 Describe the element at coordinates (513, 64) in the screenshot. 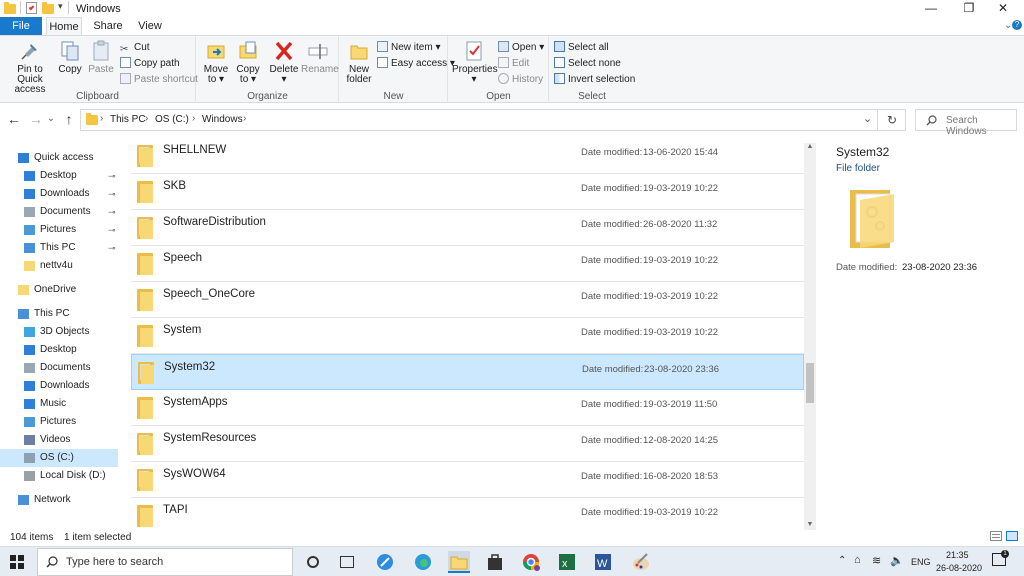

I see `edit-button: Edit` at that location.